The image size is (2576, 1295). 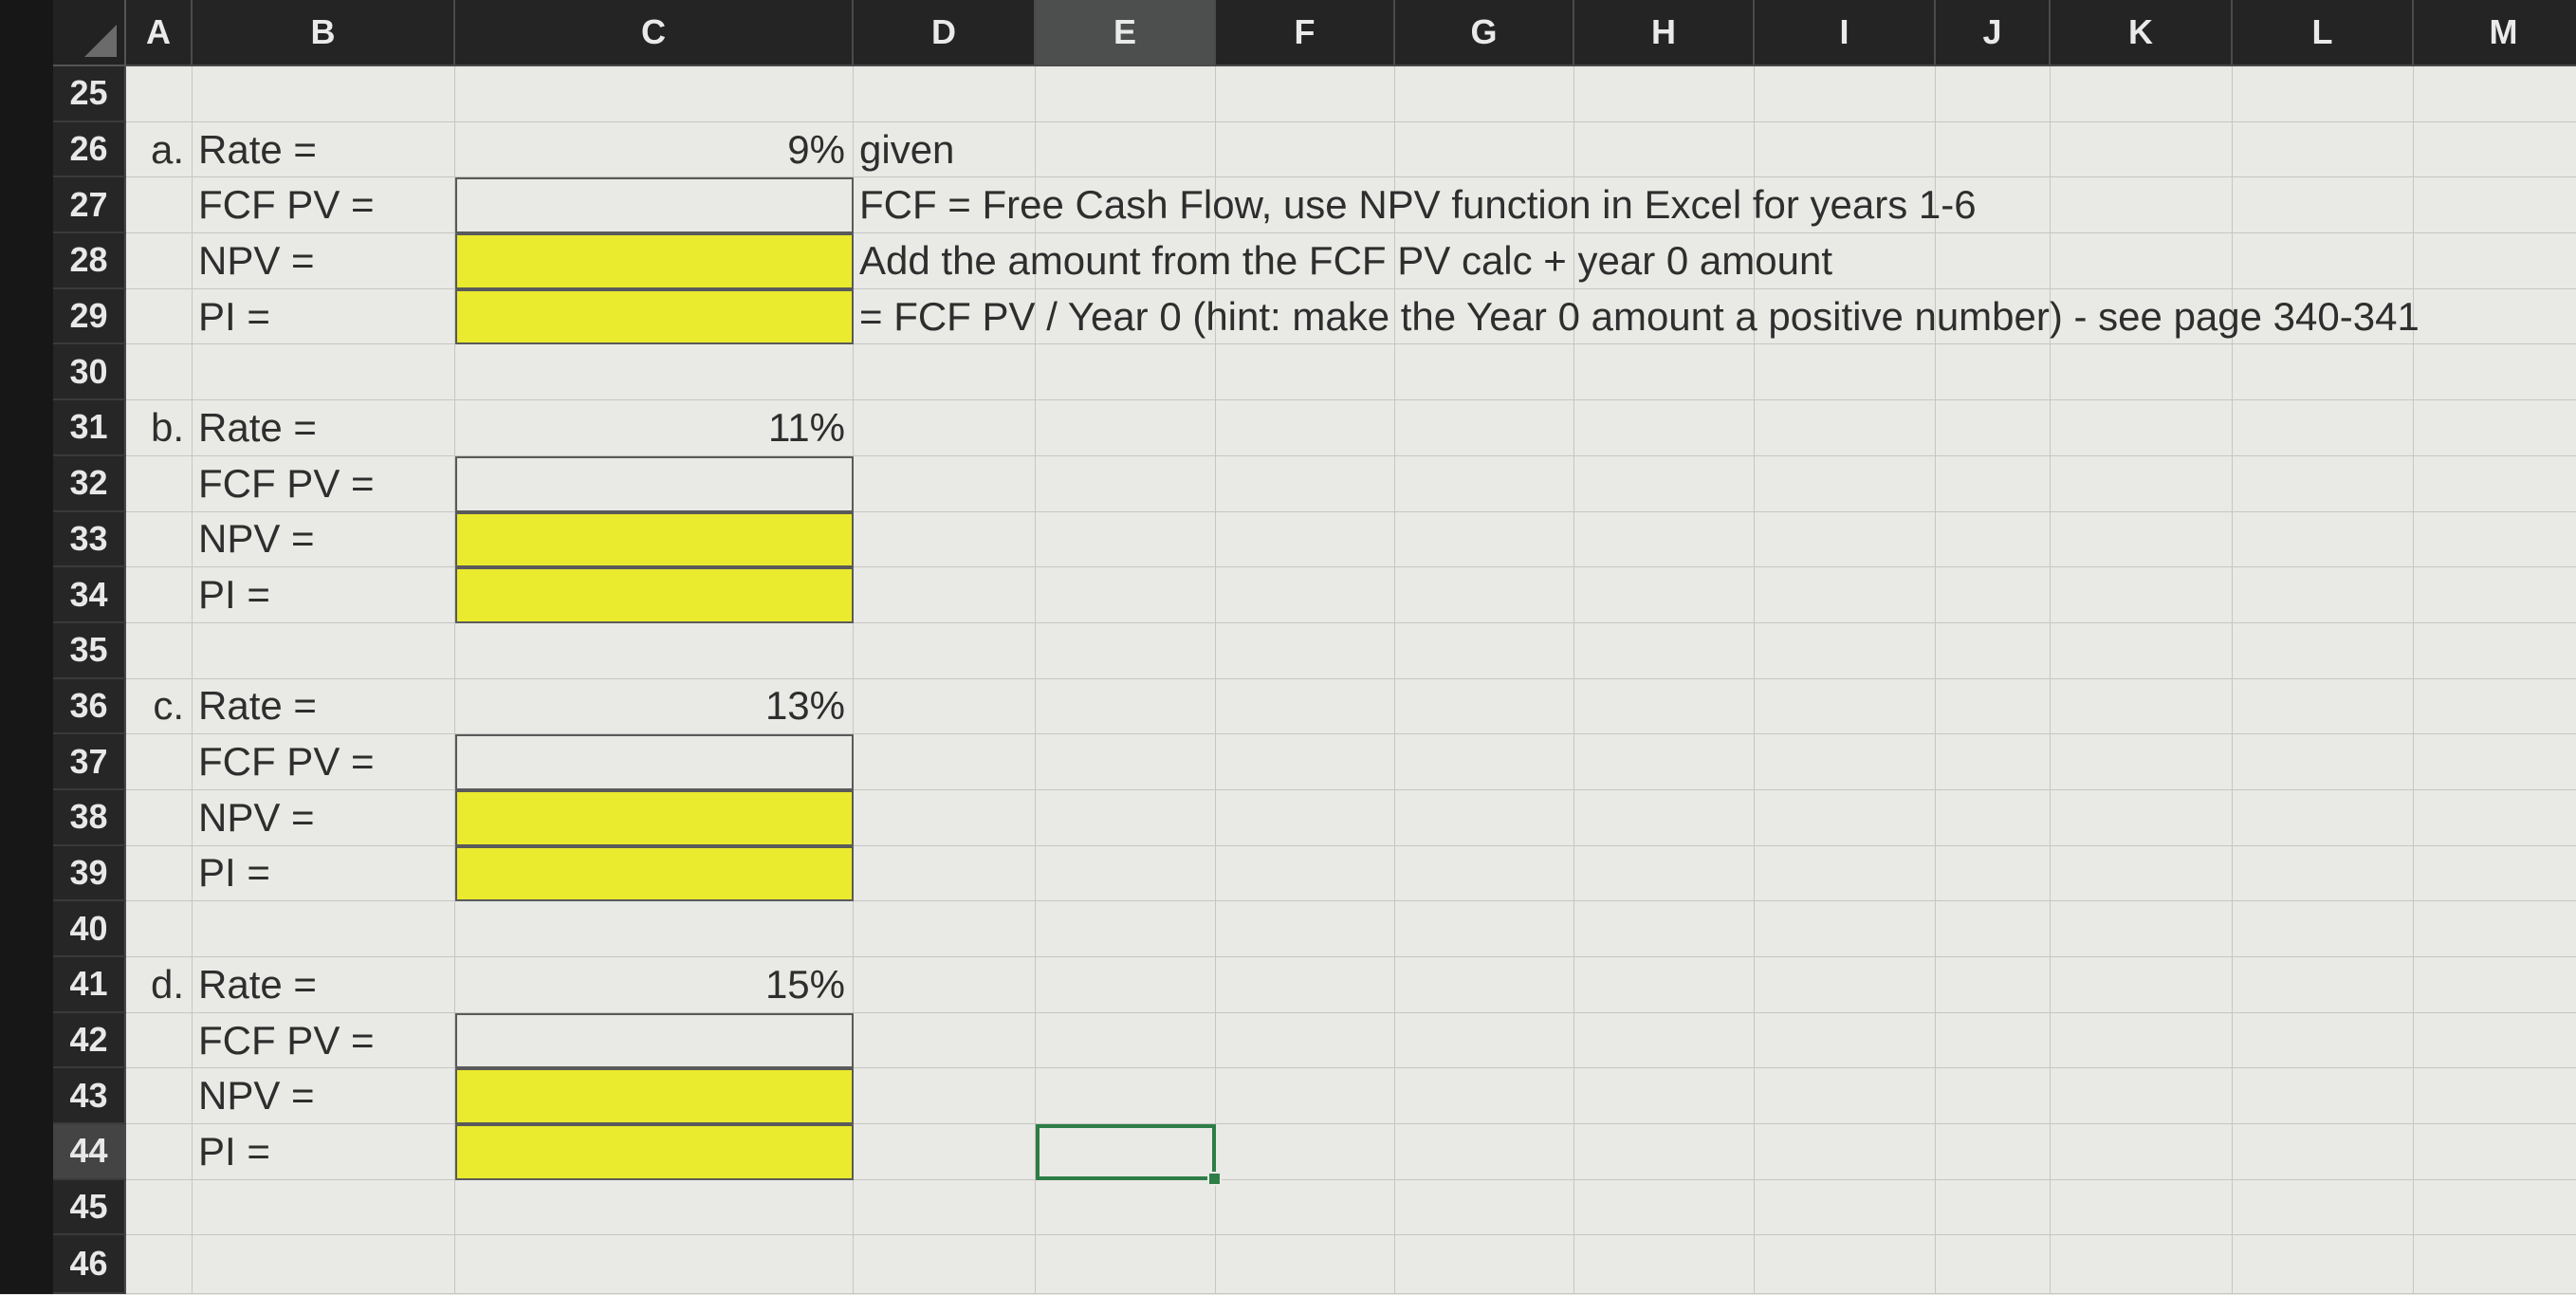 What do you see at coordinates (945, 539) in the screenshot?
I see `cell-d33` at bounding box center [945, 539].